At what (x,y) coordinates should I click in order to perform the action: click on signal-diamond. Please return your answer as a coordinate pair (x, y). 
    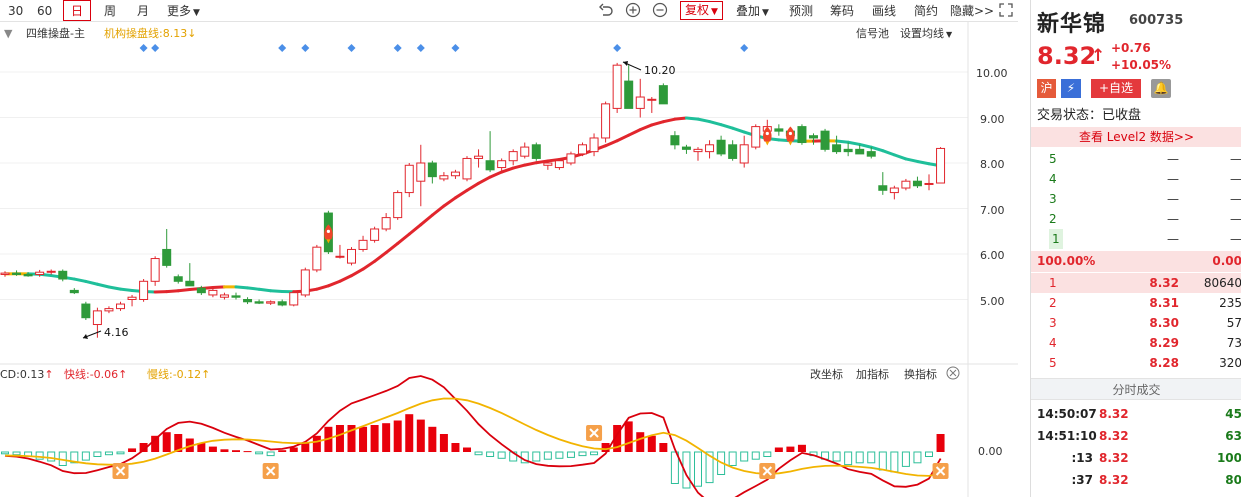
    Looking at the image, I should click on (282, 48).